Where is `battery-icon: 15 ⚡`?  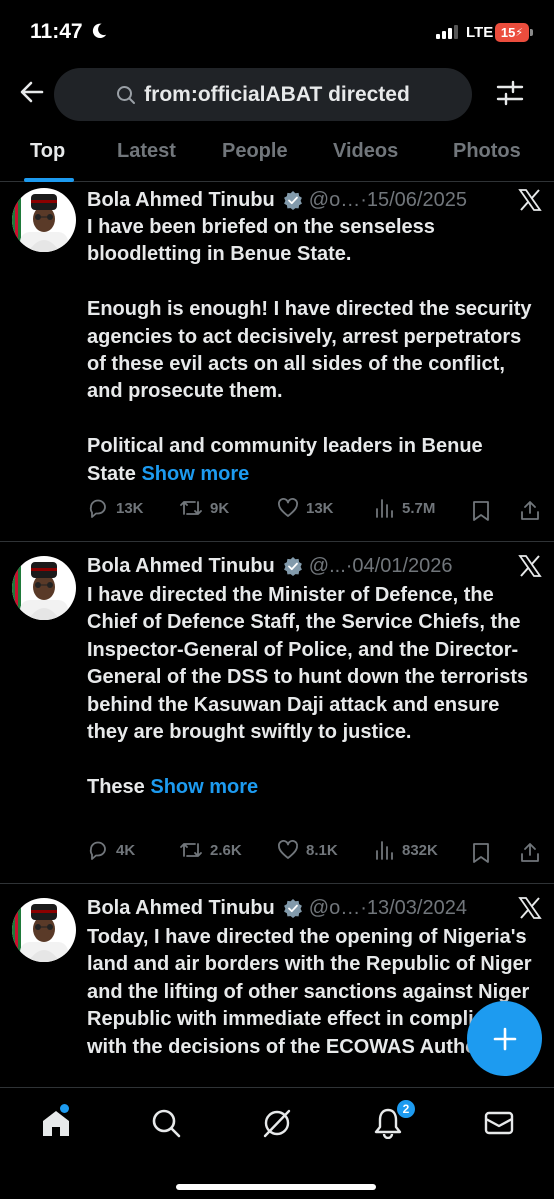
battery-icon: 15 ⚡ is located at coordinates (512, 32).